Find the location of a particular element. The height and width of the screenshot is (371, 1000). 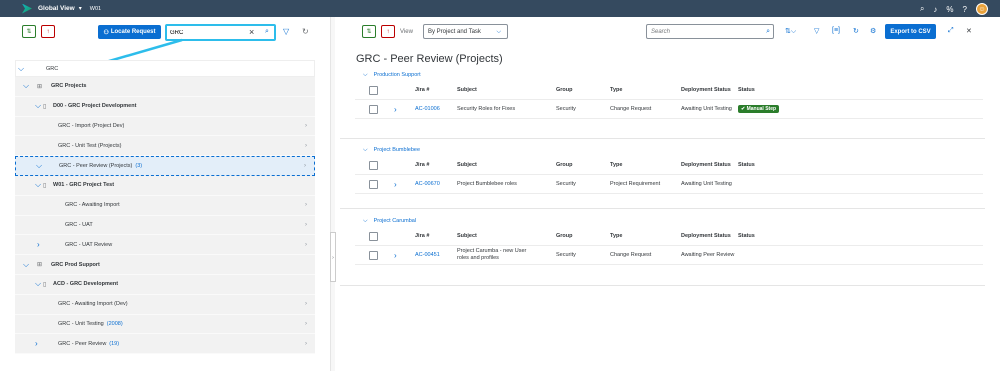

tree-search-input is located at coordinates (205, 33).